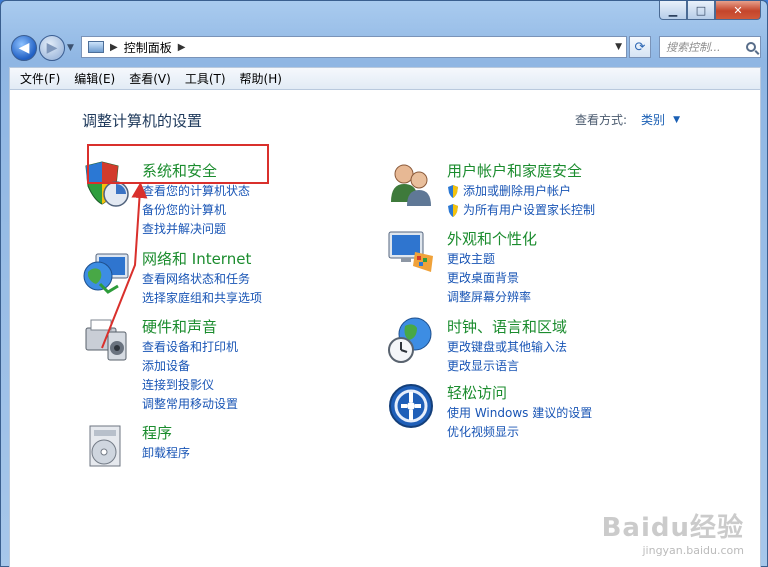  What do you see at coordinates (166, 453) in the screenshot?
I see `link-uninstall: 卸载程序` at bounding box center [166, 453].